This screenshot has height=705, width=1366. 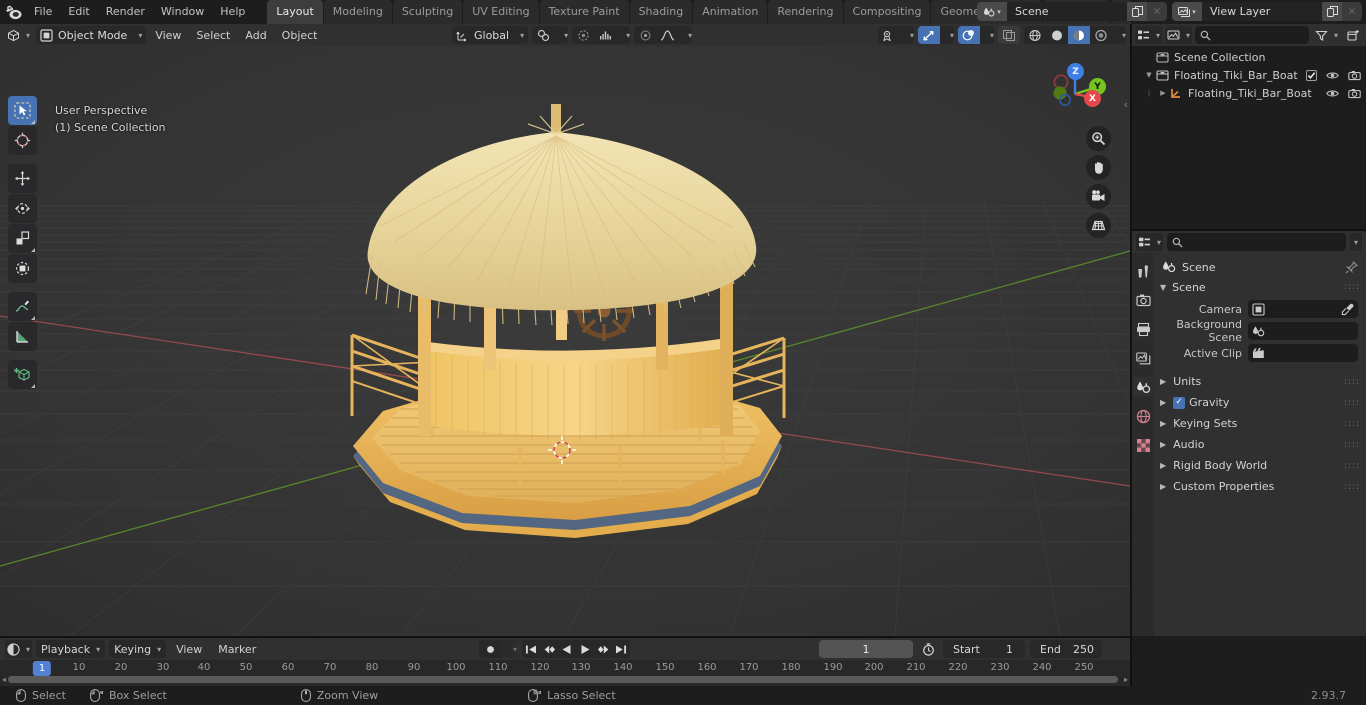 What do you see at coordinates (565, 637) in the screenshot?
I see `editor-separator-horizontal-bottom` at bounding box center [565, 637].